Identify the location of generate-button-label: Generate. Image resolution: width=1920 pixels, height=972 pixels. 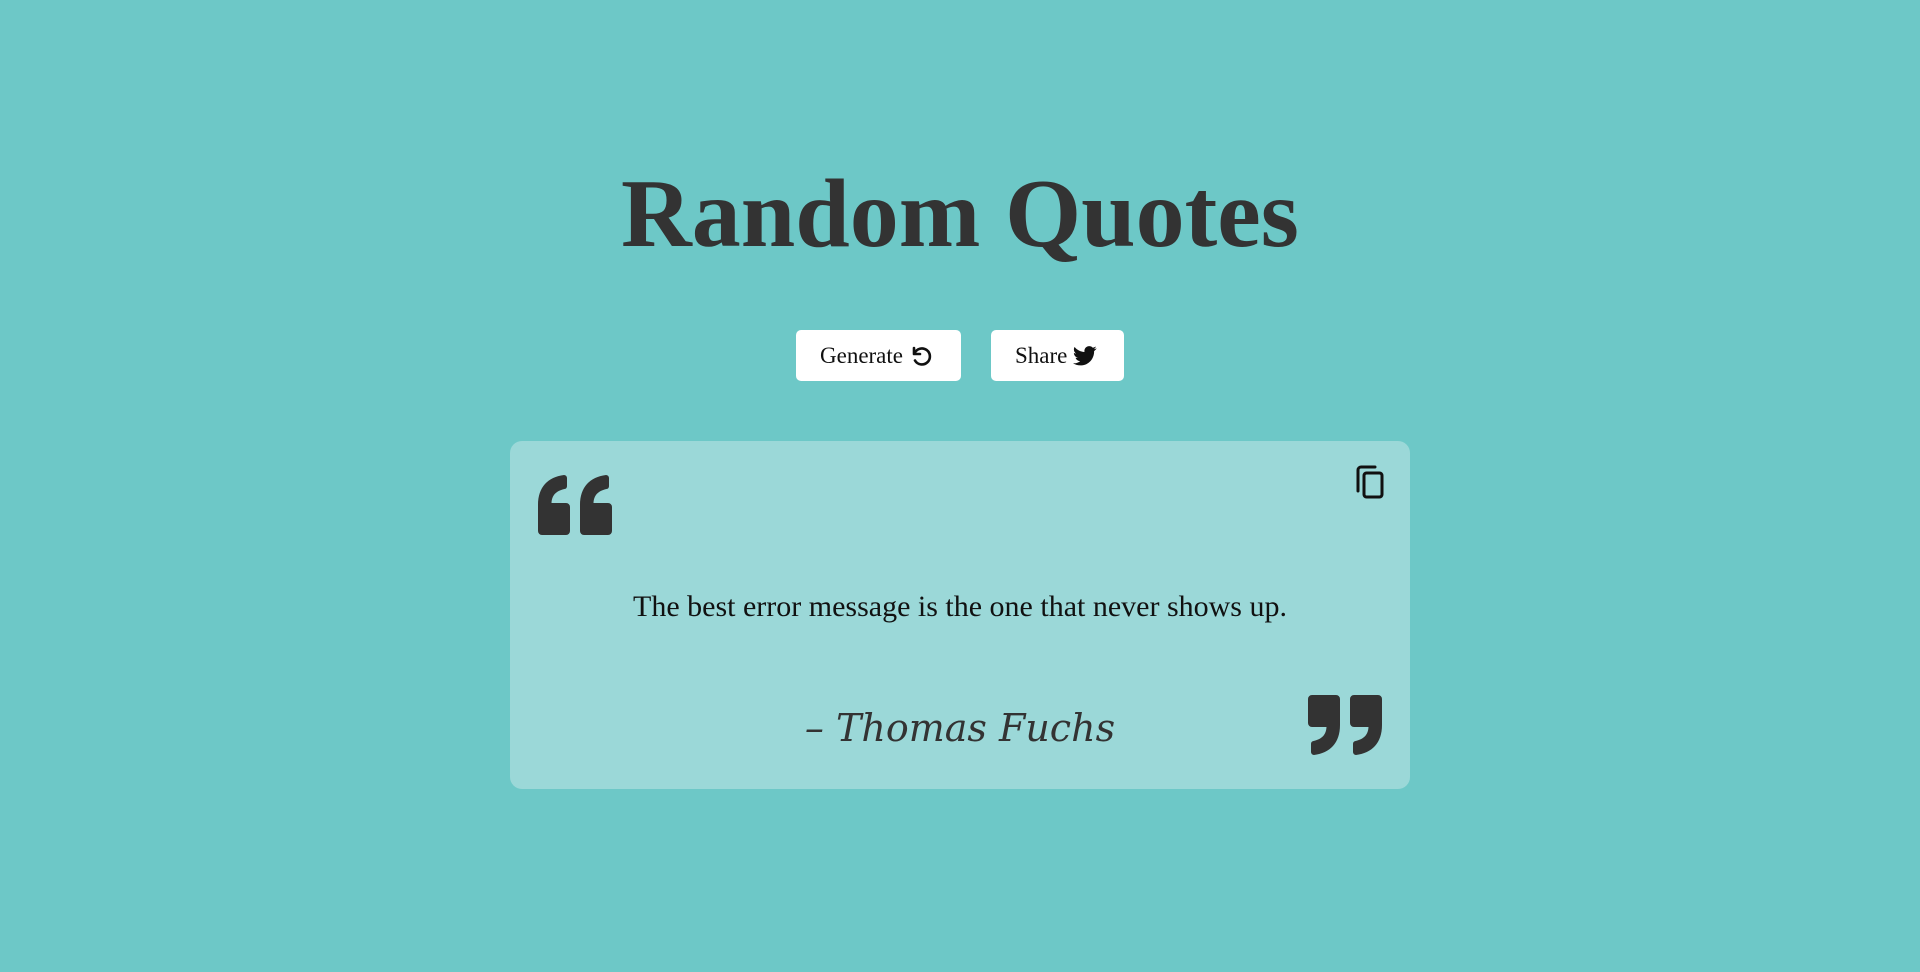
(861, 355).